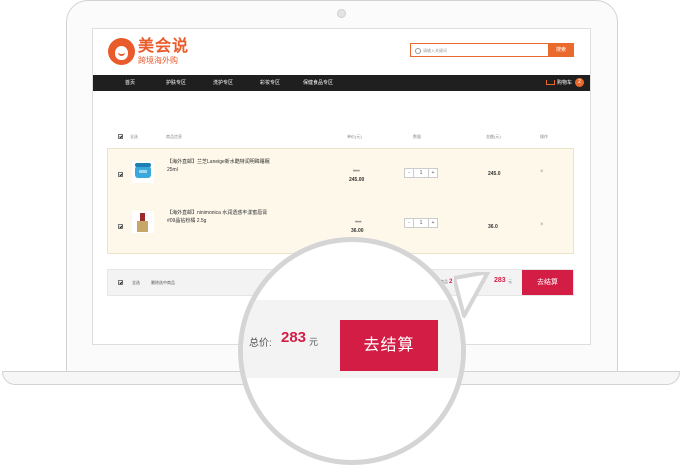 Image resolution: width=682 pixels, height=465 pixels. I want to click on item-title-line1: 【海外直邮】兰芝Laneige新水酷特润明眸睡眠, so click(218, 162).